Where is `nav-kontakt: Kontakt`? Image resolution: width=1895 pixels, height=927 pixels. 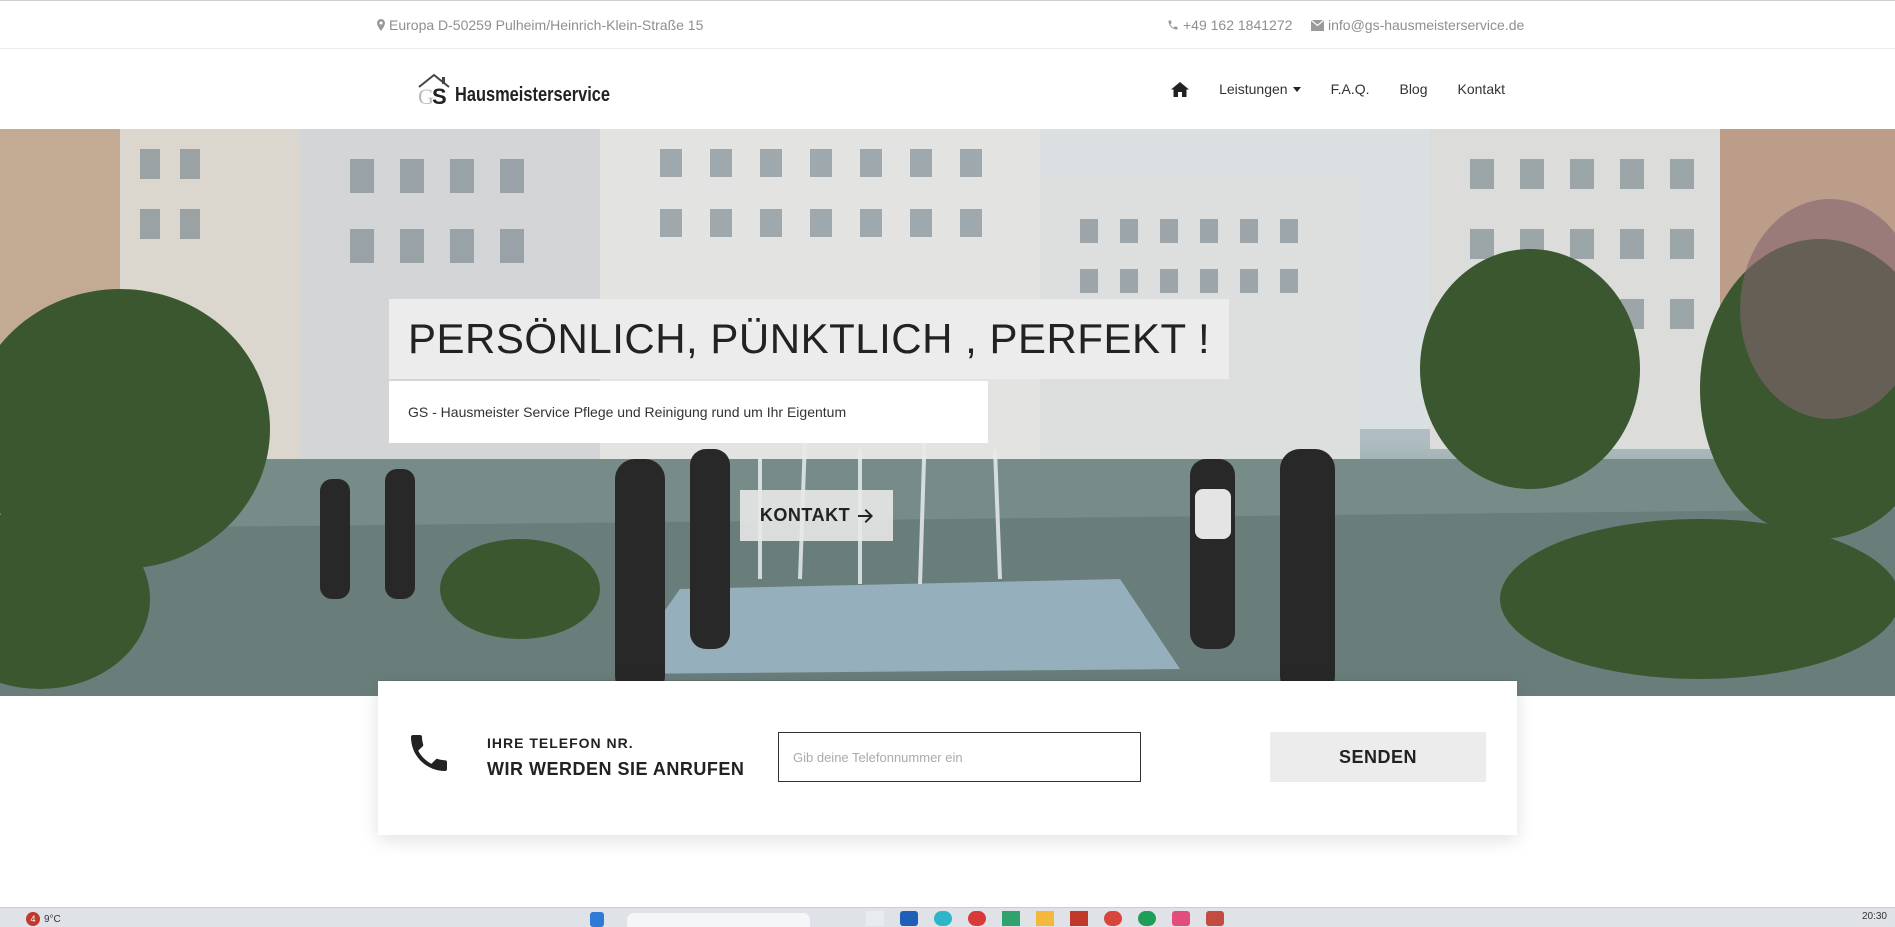
nav-kontakt: Kontakt is located at coordinates (1481, 89).